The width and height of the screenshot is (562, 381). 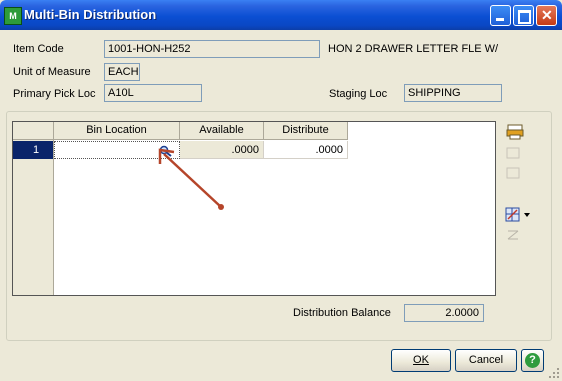 What do you see at coordinates (358, 94) in the screenshot?
I see `staging-loc-label: Staging Loc` at bounding box center [358, 94].